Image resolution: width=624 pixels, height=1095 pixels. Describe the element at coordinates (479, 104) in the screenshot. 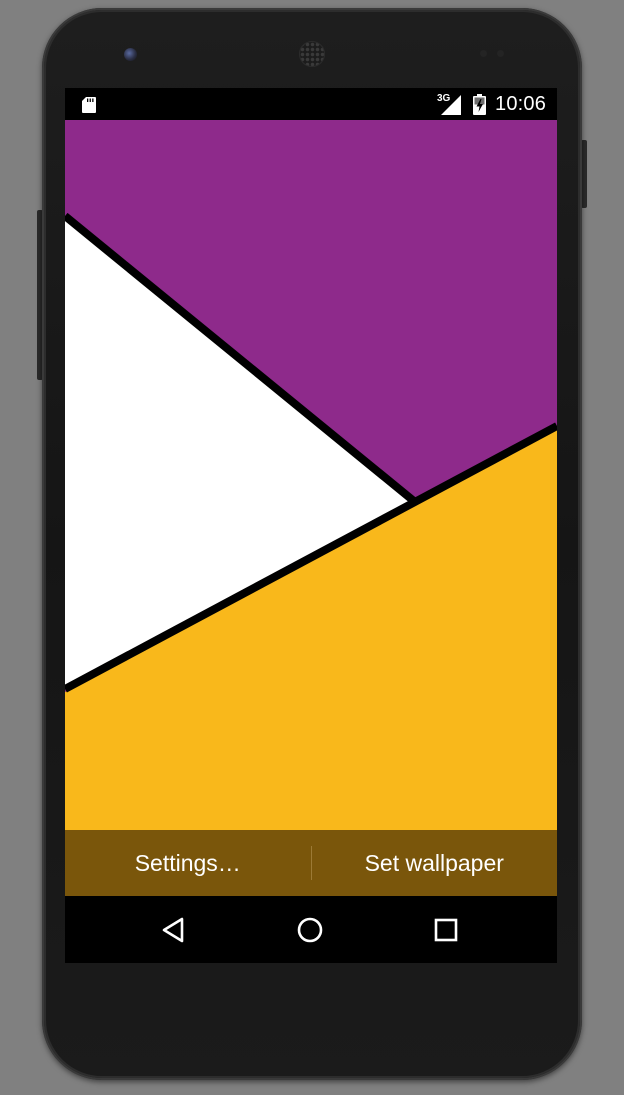

I see `battery-charging-icon` at that location.